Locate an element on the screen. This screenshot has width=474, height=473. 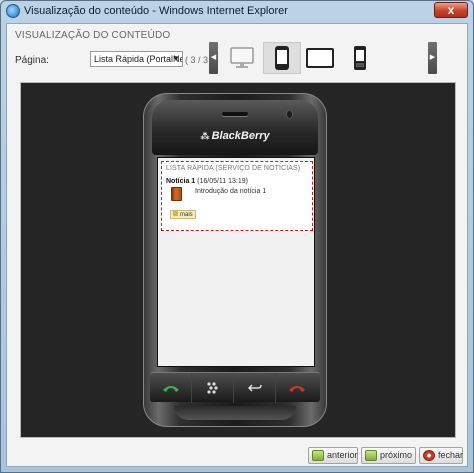
device-phone-button is located at coordinates (360, 58).